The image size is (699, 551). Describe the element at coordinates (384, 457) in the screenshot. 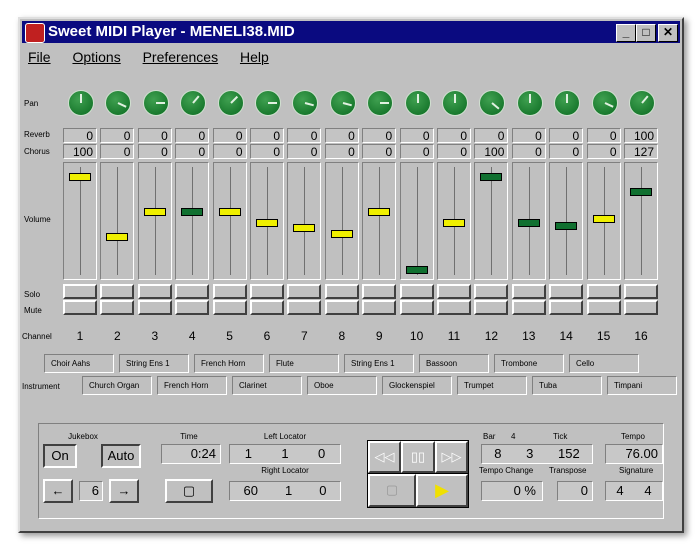

I see `rewind-button: ◁◁` at that location.